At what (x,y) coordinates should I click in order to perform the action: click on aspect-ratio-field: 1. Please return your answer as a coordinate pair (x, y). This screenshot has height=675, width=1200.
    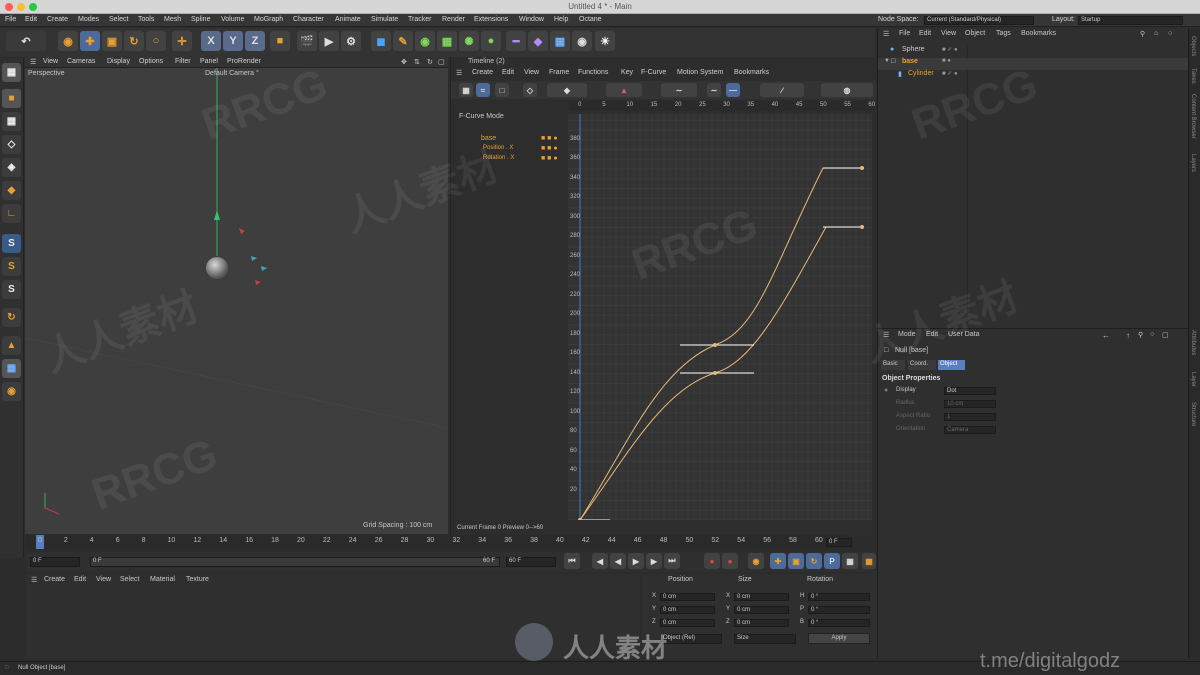
    Looking at the image, I should click on (970, 417).